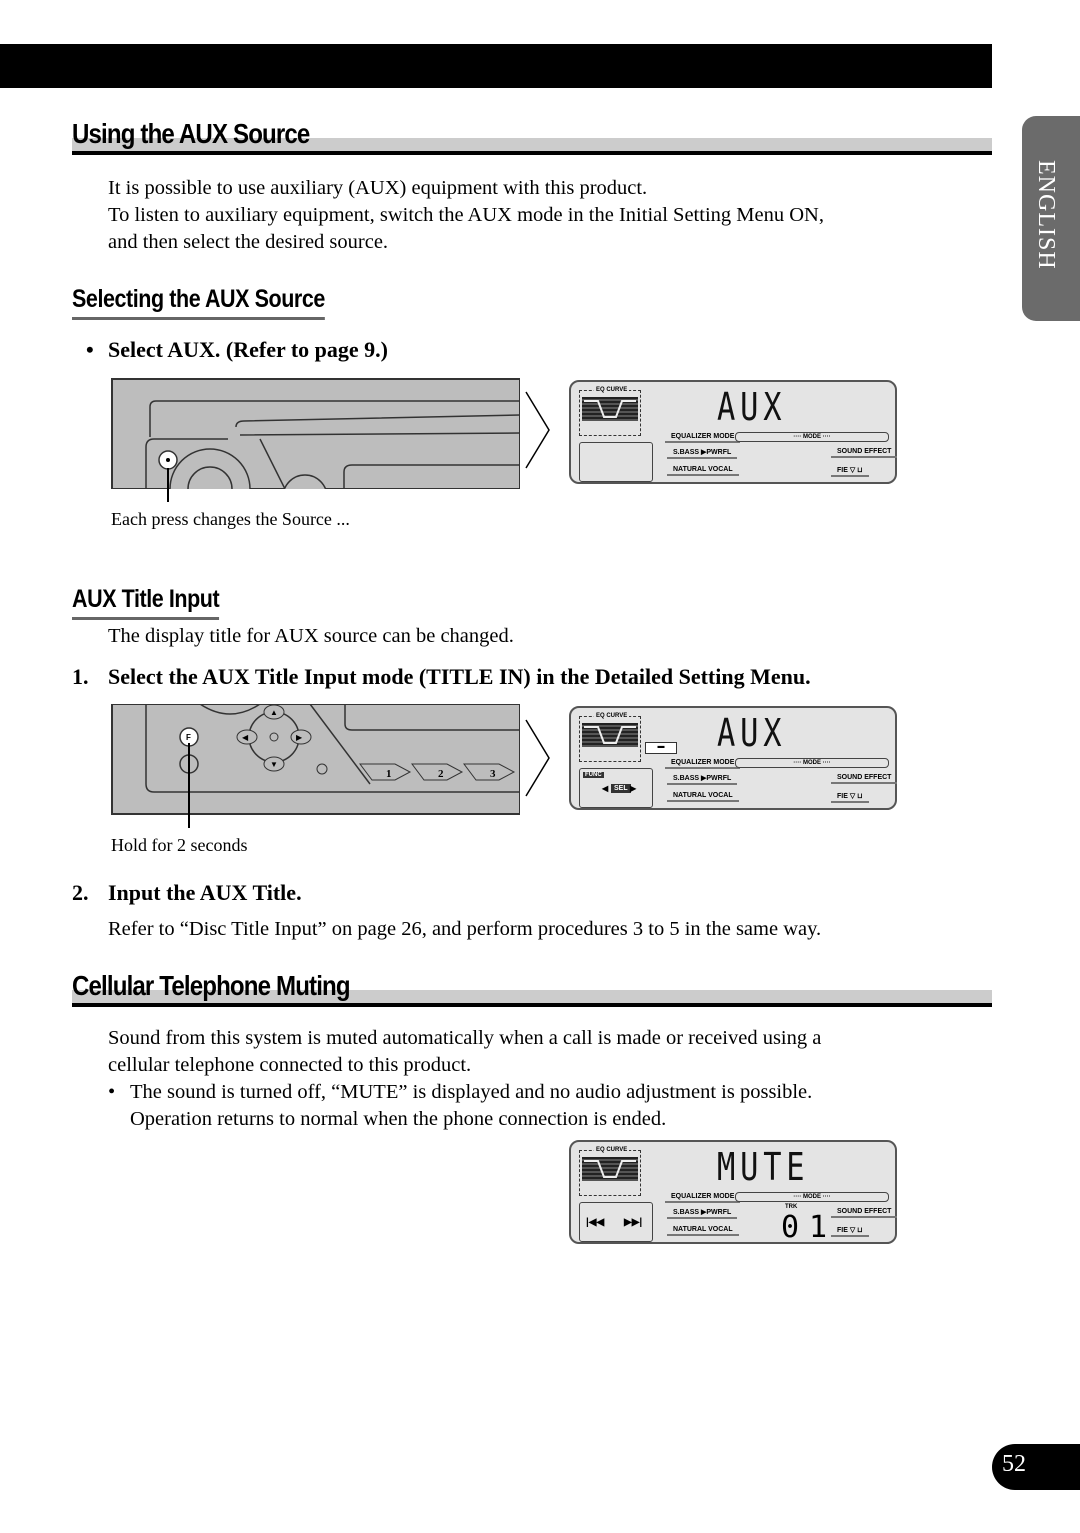 The image size is (1080, 1533). What do you see at coordinates (593, 775) in the screenshot?
I see `func-label: FUNC` at bounding box center [593, 775].